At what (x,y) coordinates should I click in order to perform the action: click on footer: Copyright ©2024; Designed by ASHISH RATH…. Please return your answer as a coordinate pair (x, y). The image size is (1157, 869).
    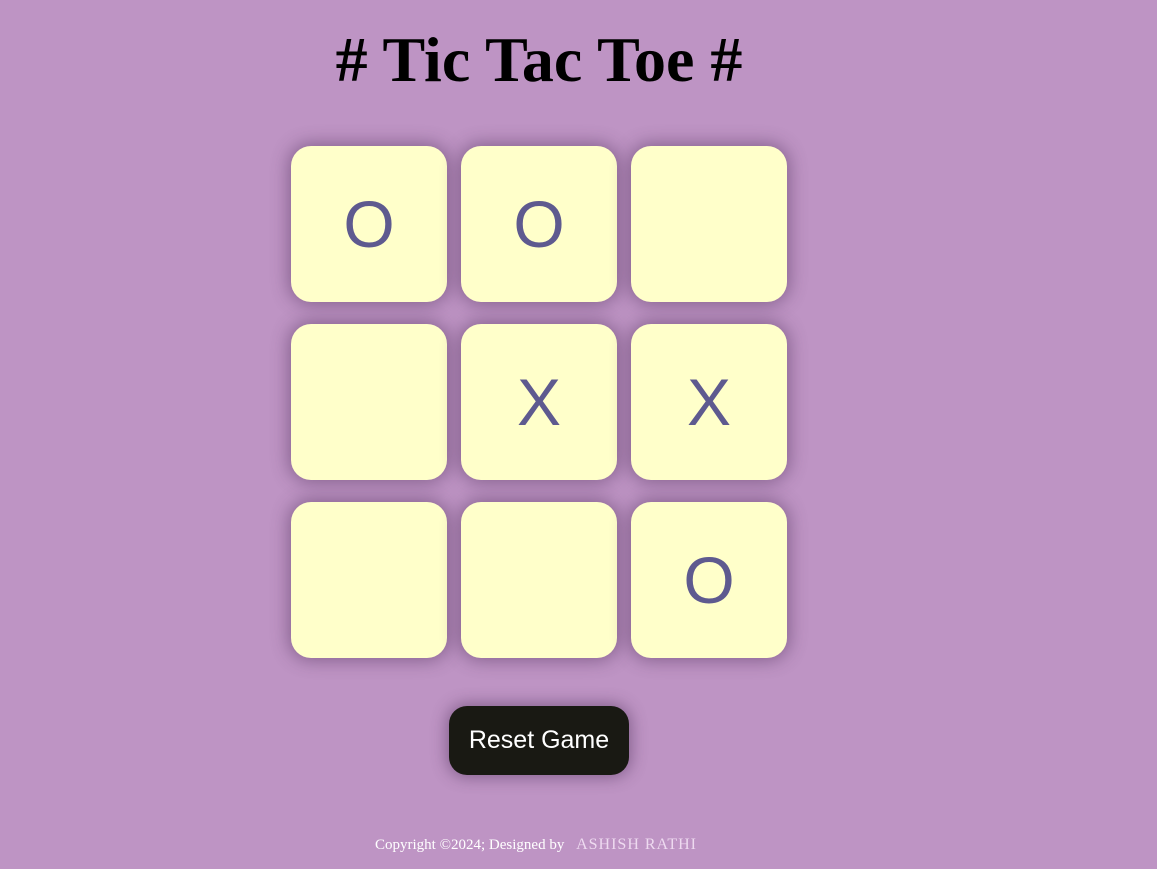
    Looking at the image, I should click on (536, 845).